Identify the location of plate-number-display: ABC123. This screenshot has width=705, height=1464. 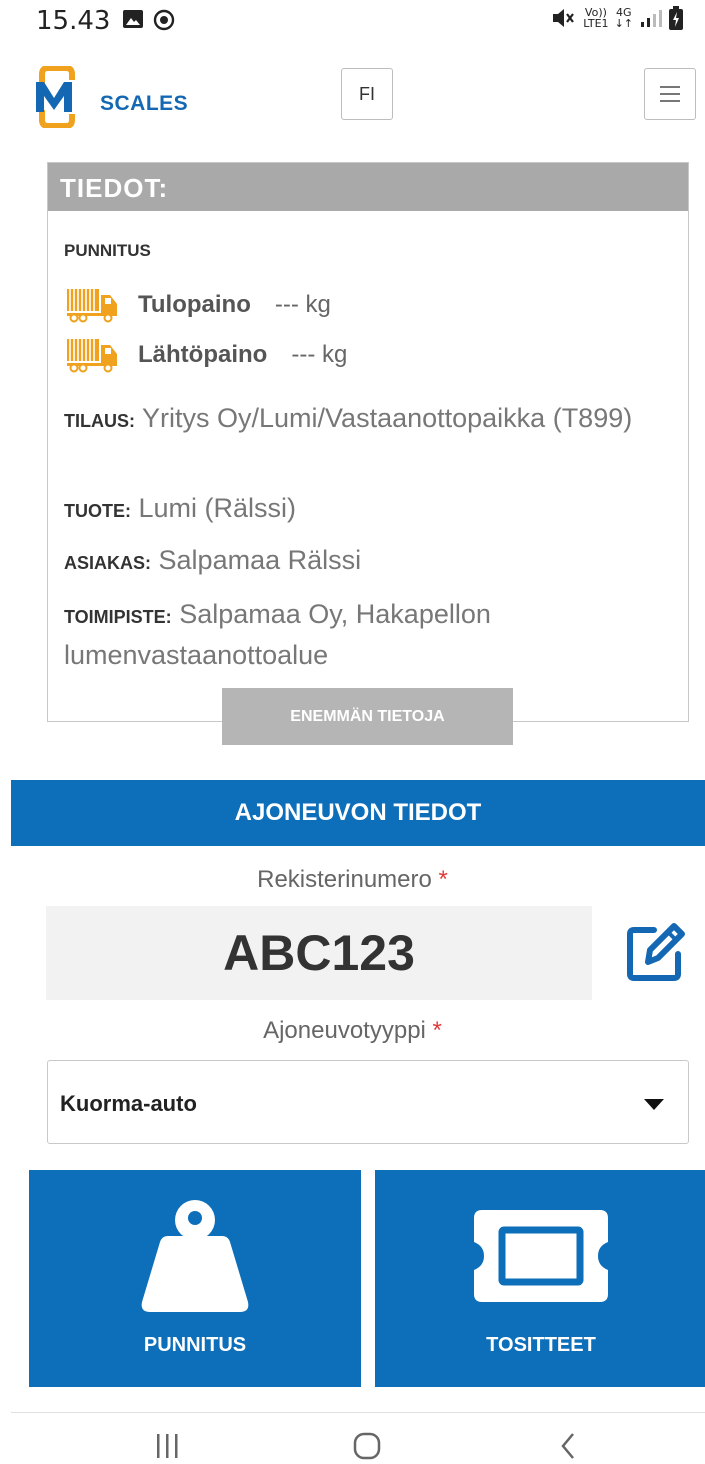
(319, 953).